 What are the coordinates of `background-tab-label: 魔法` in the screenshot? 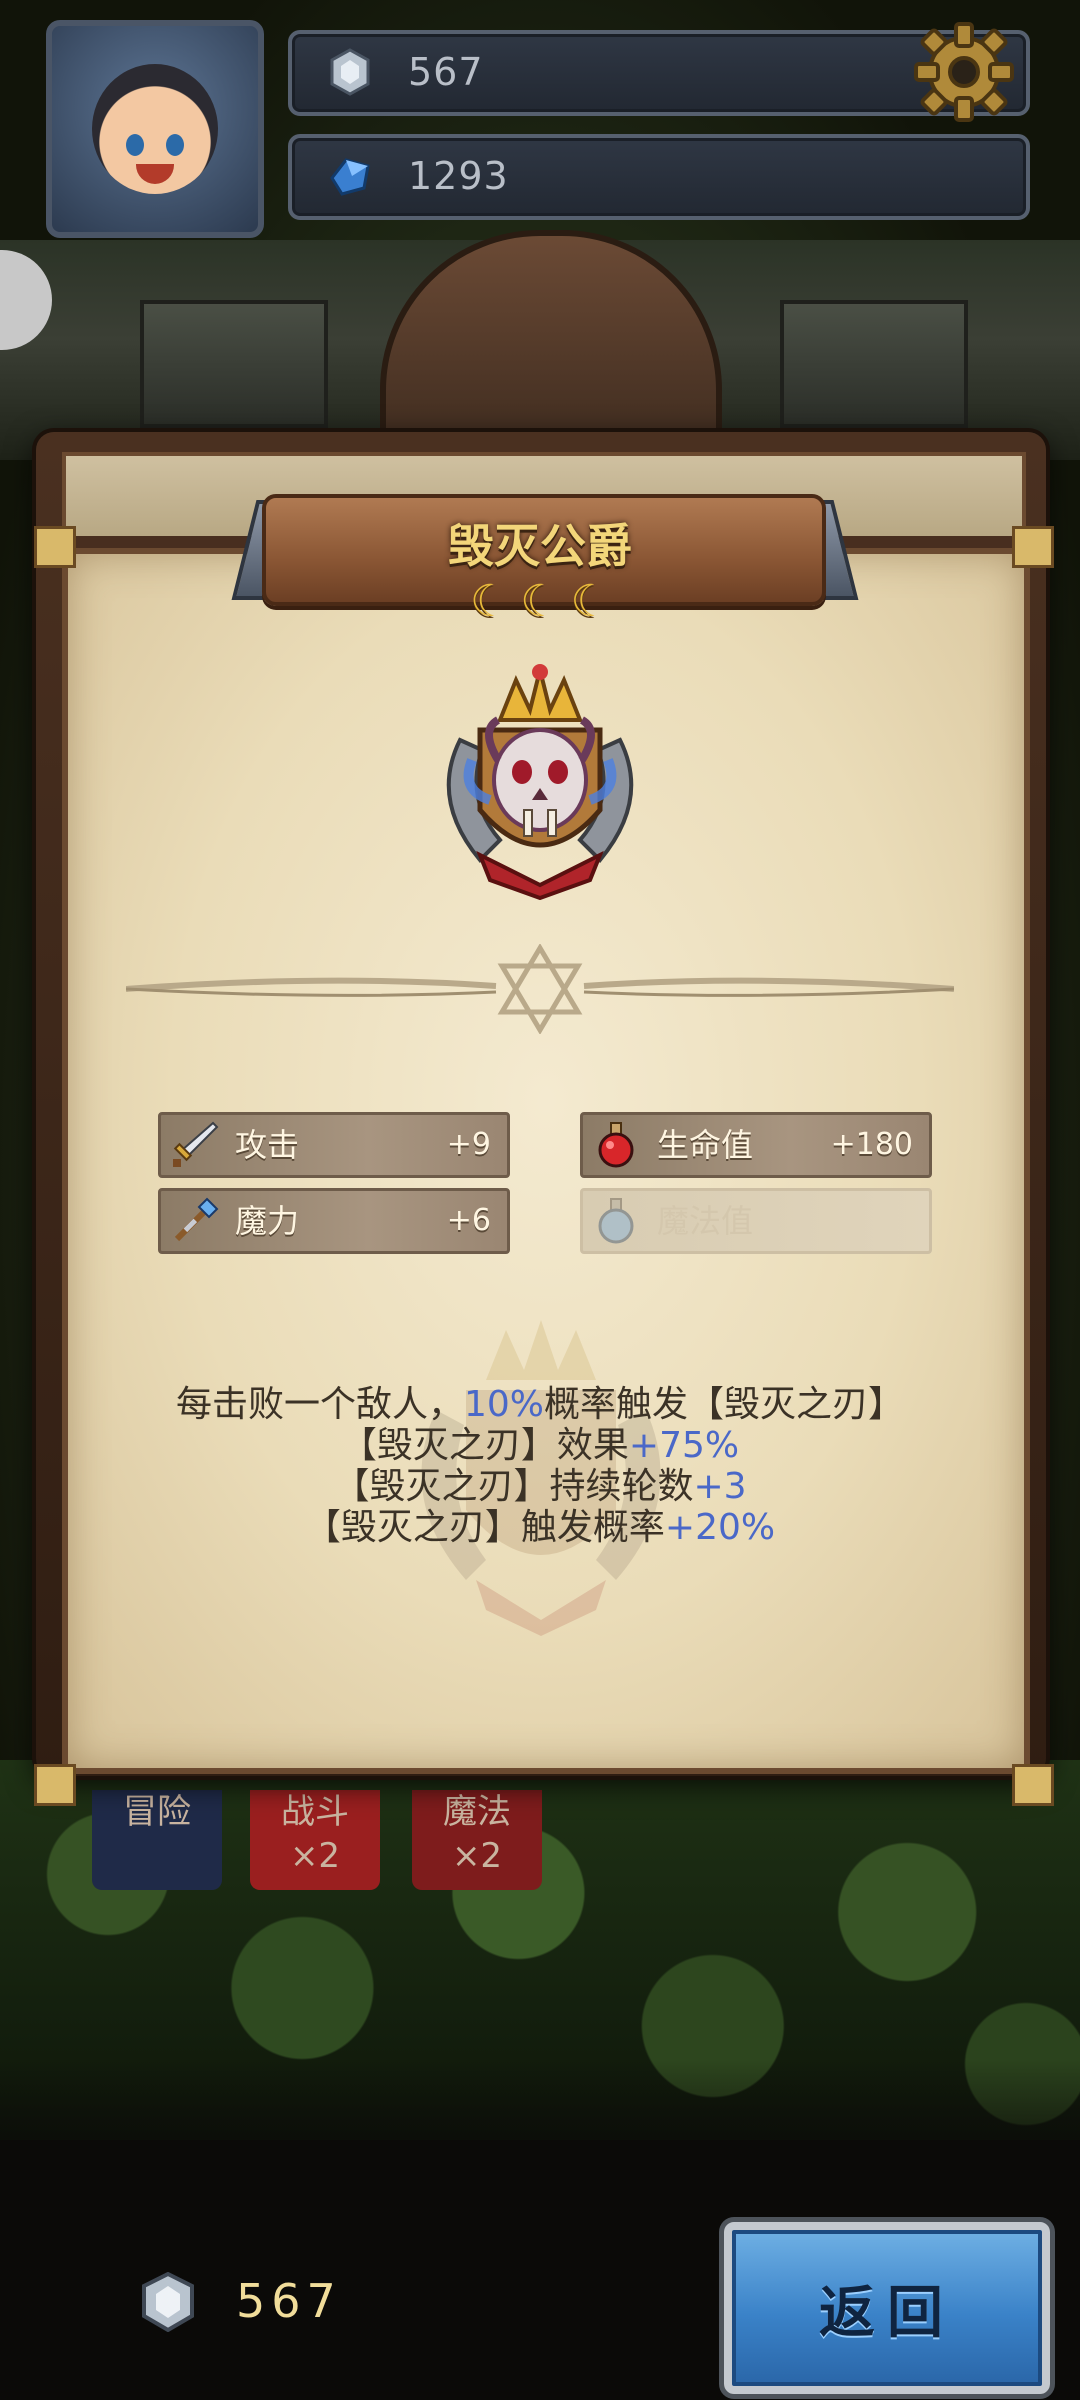 It's located at (477, 1812).